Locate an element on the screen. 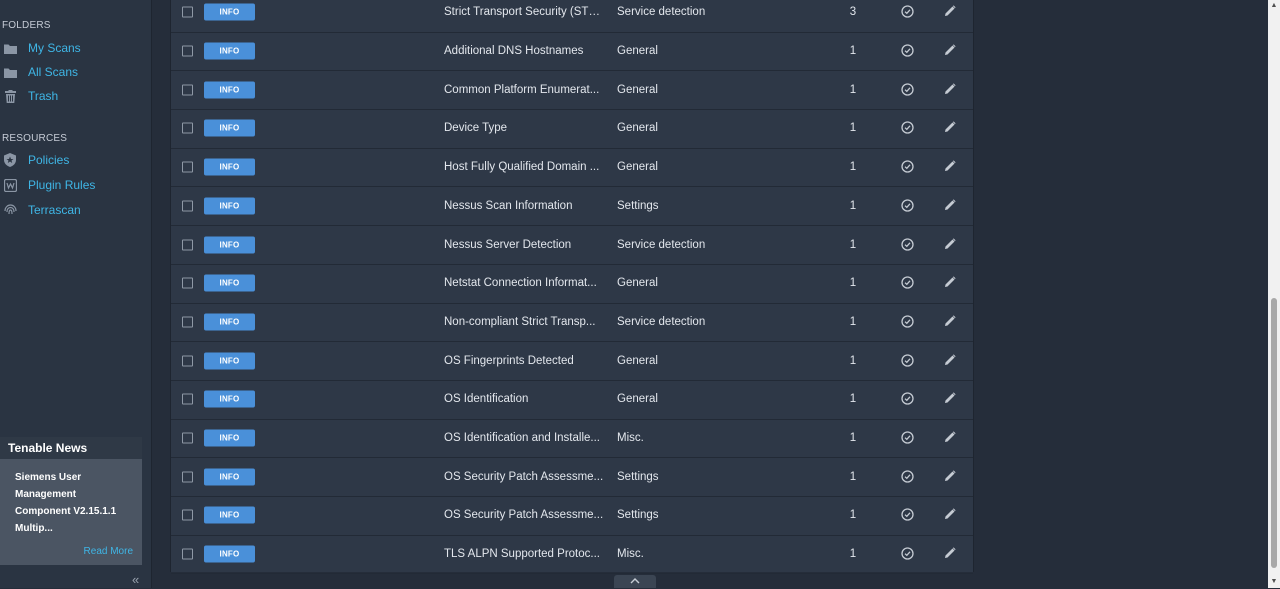 The image size is (1280, 589). folder-icon is located at coordinates (10, 72).